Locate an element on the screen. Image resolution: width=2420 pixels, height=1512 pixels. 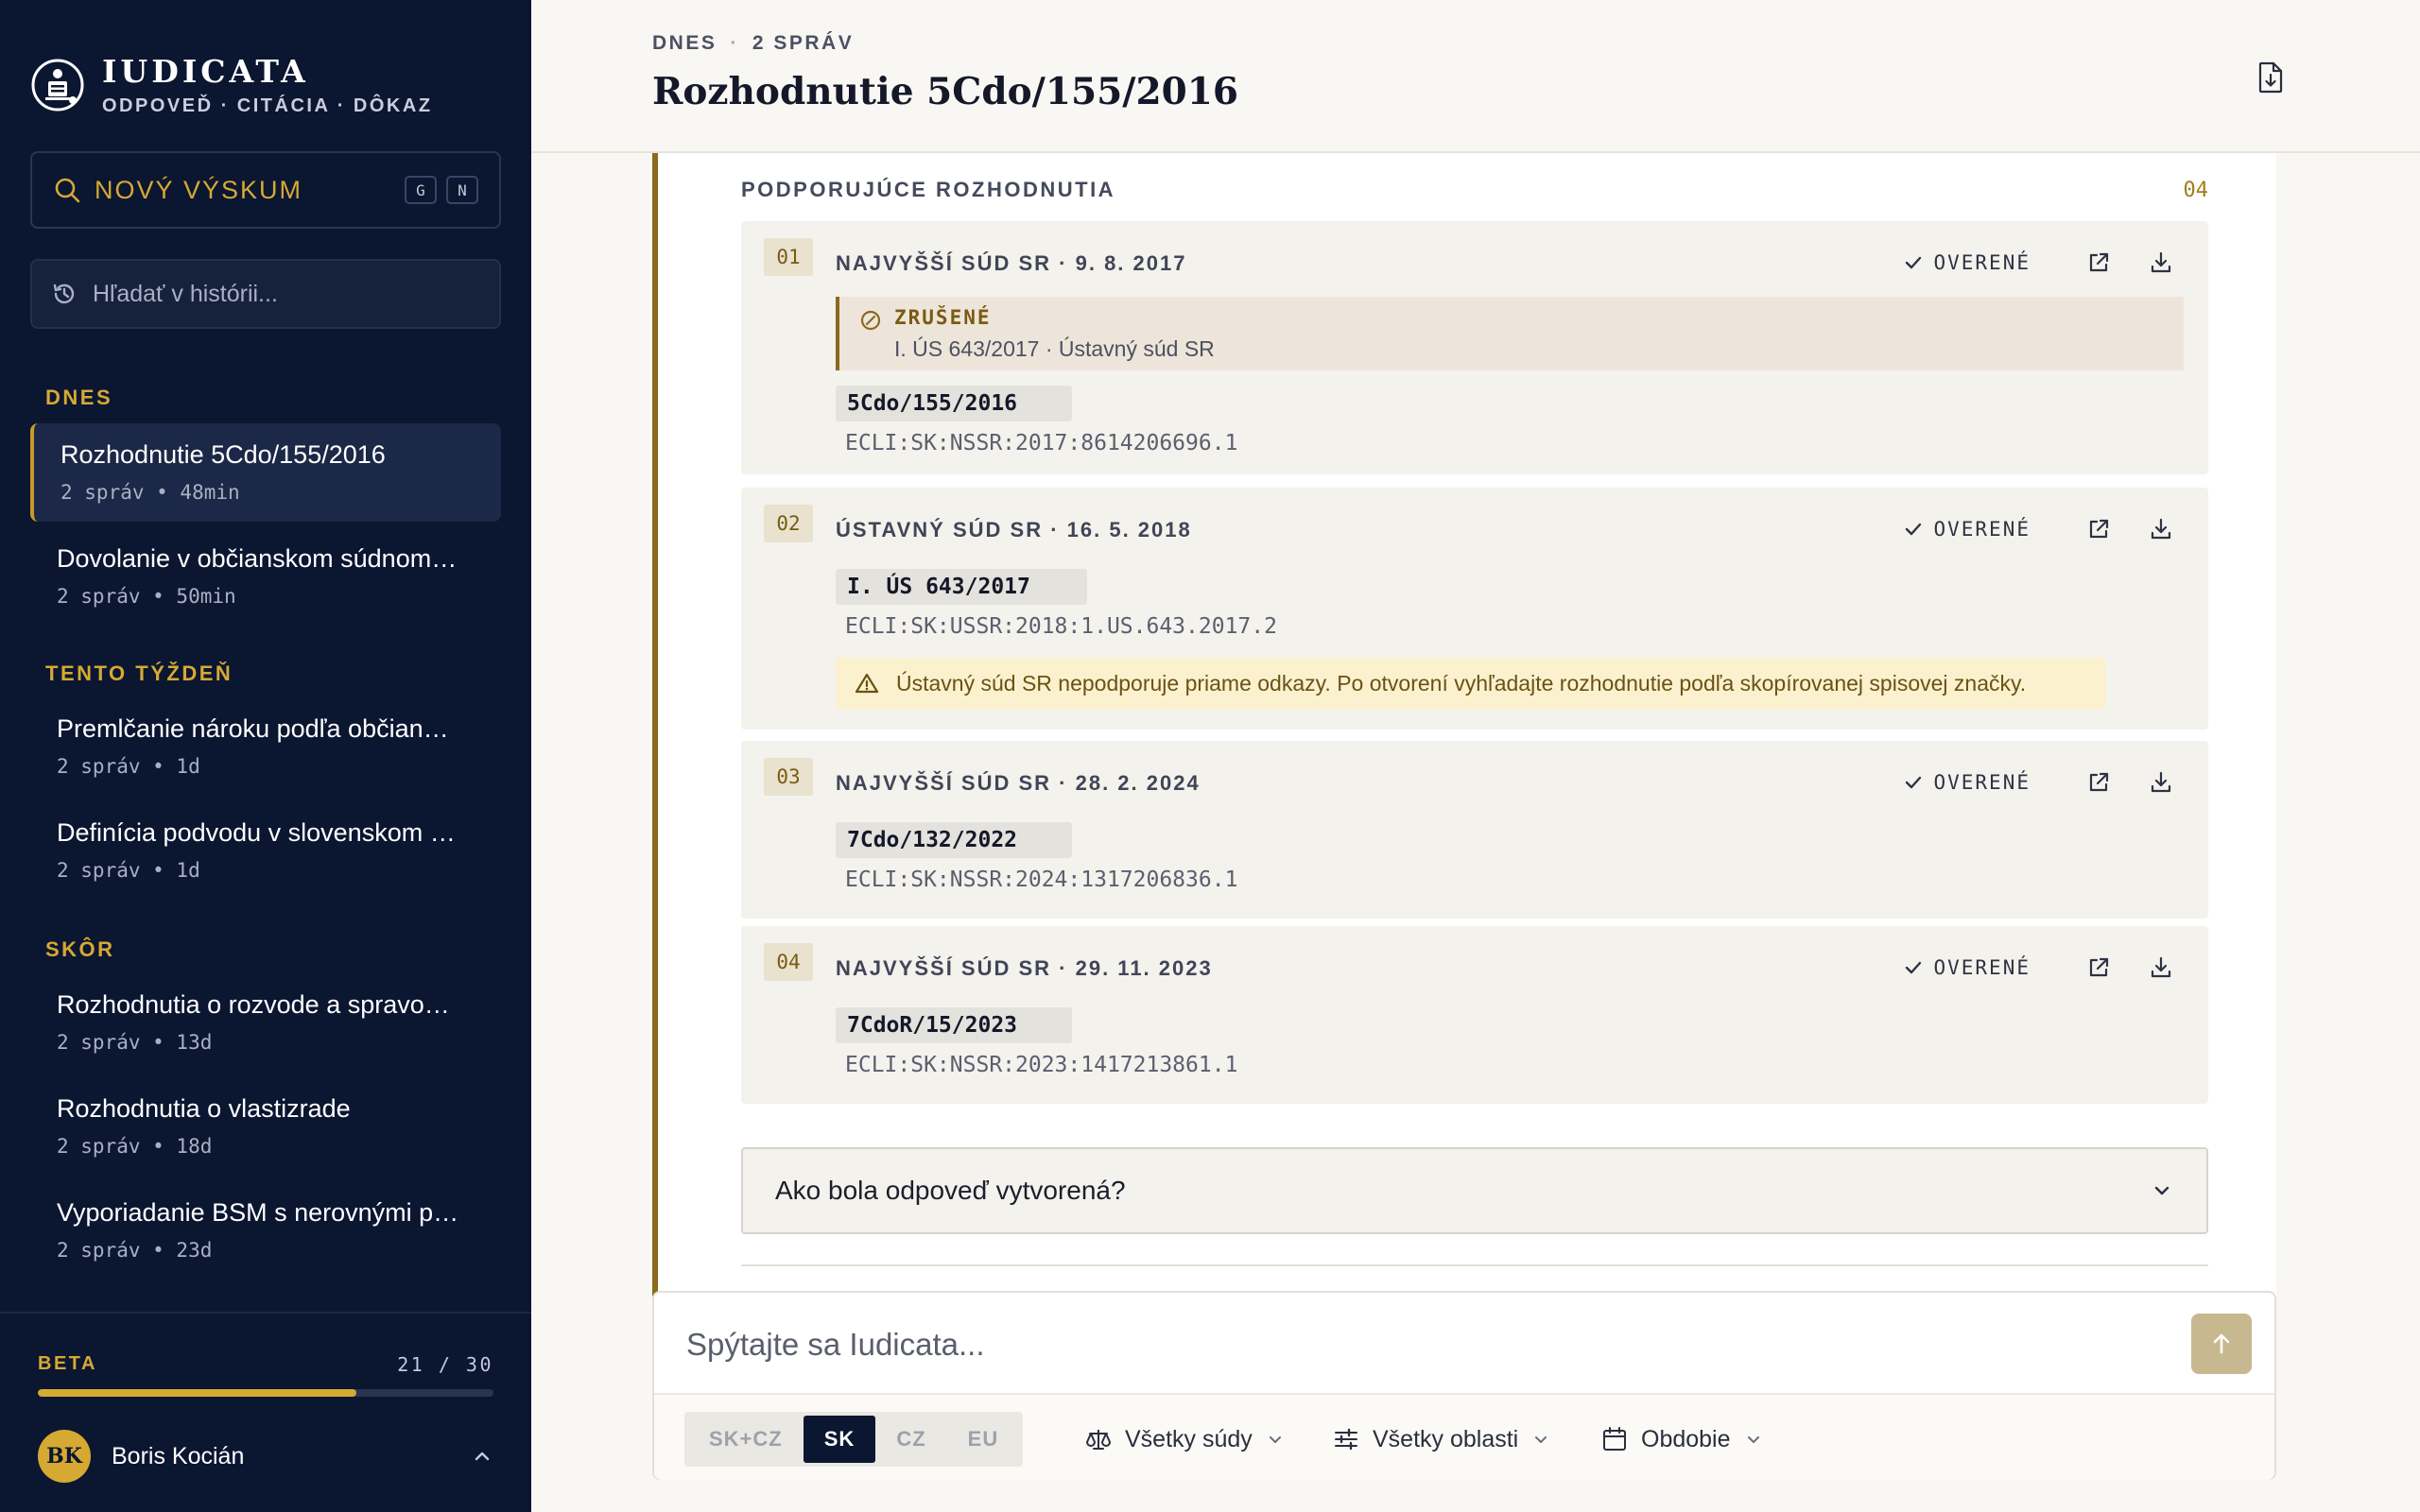
case-number: 7Cdo/132/2022 is located at coordinates (954, 840).